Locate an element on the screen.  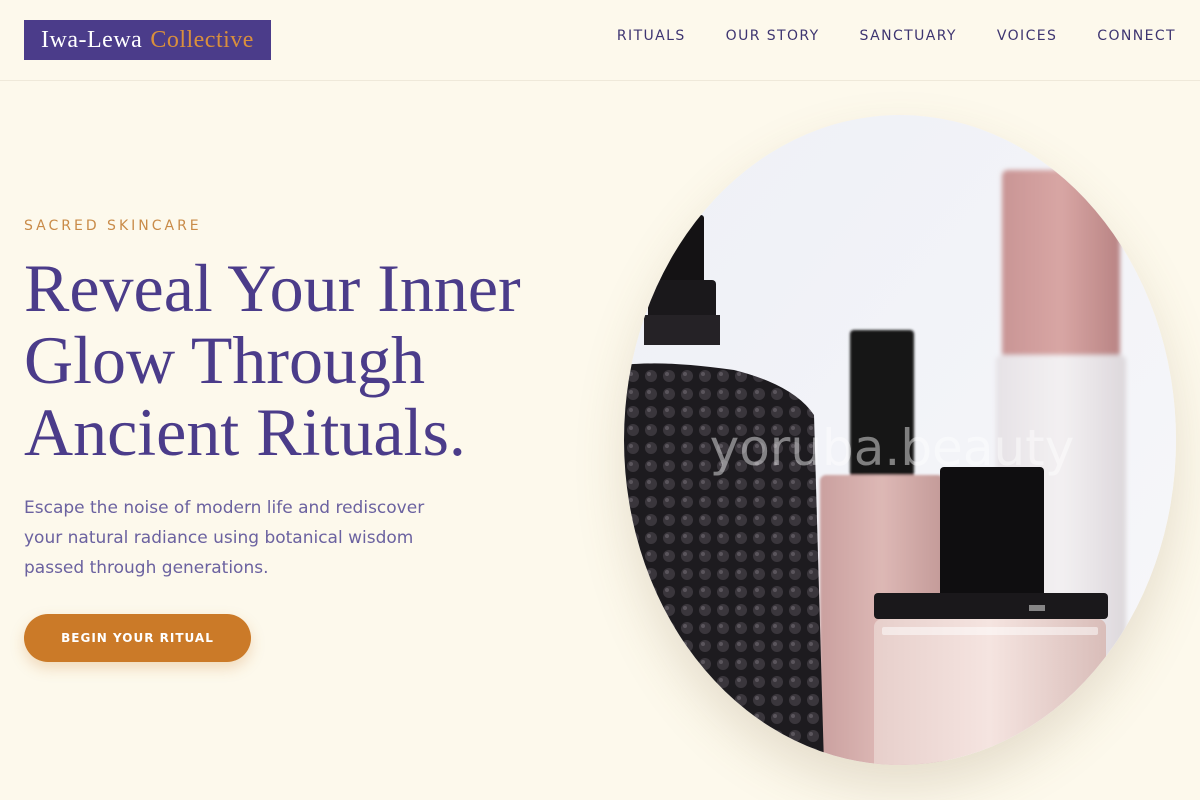
logo: Iwa-Lewa Collective is located at coordinates (147, 40).